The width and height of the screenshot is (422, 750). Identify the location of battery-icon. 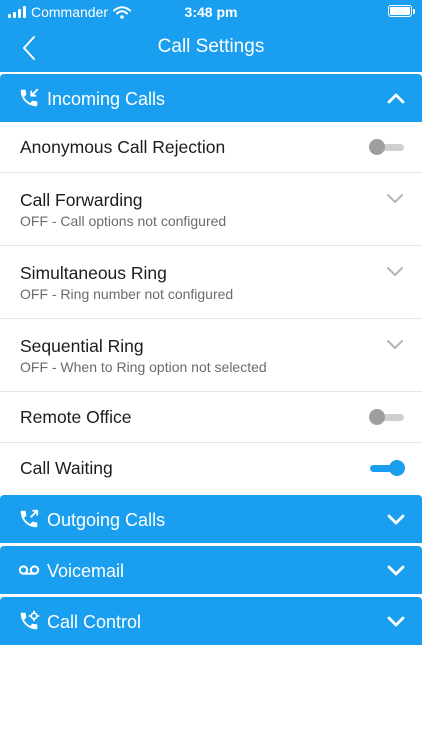
(401, 11).